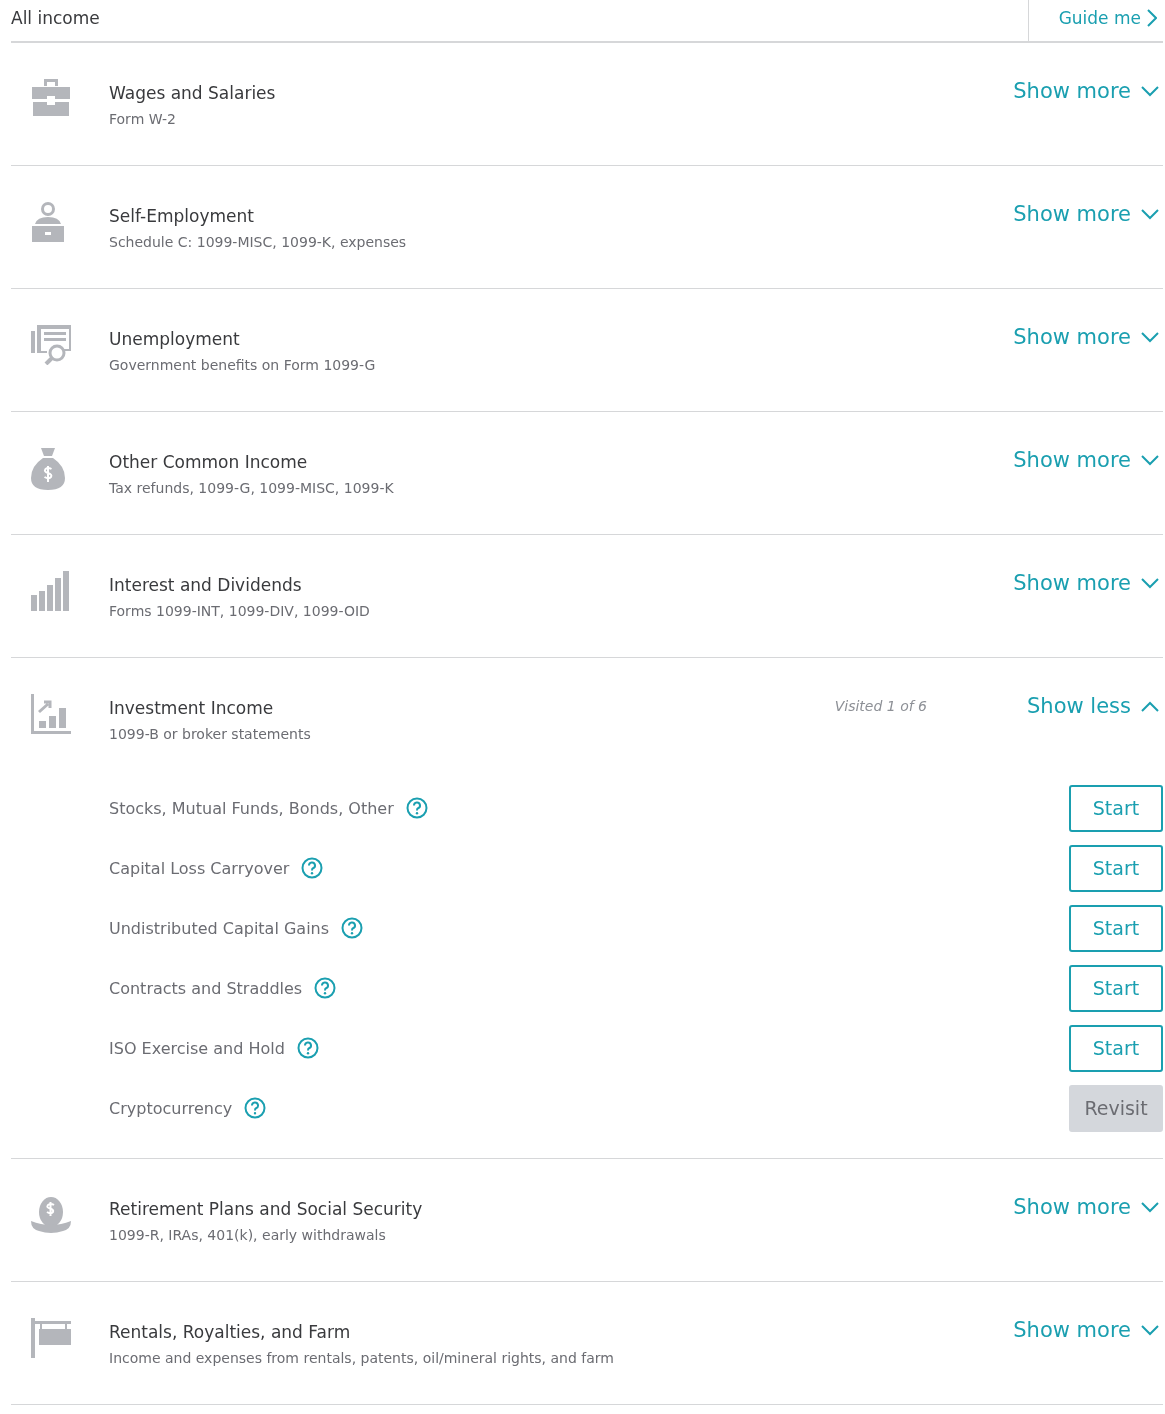 The height and width of the screenshot is (1414, 1165). Describe the element at coordinates (230, 1332) in the screenshot. I see `category-title: Rentals, Royalties, and Farm` at that location.